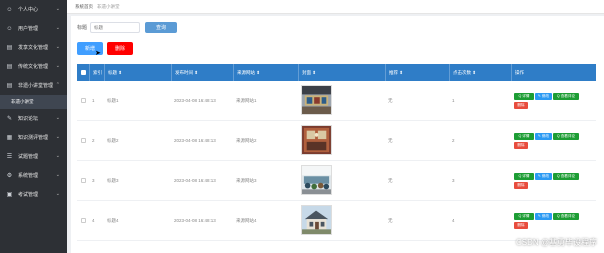 Image resolution: width=604 pixels, height=253 pixels. I want to click on sidebar-item-culture-share: ▤ 发享文化管理 ⌄, so click(33, 47).